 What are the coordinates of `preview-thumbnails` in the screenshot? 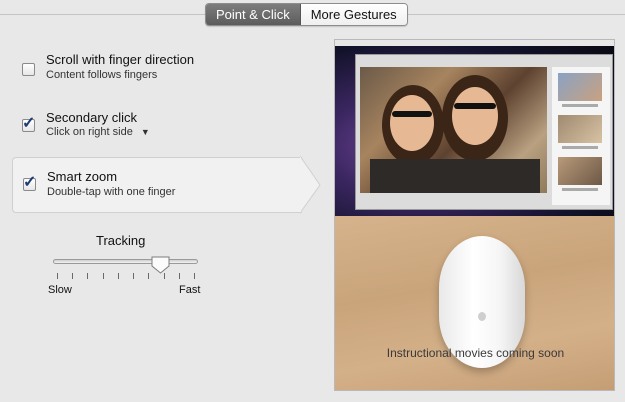 It's located at (581, 136).